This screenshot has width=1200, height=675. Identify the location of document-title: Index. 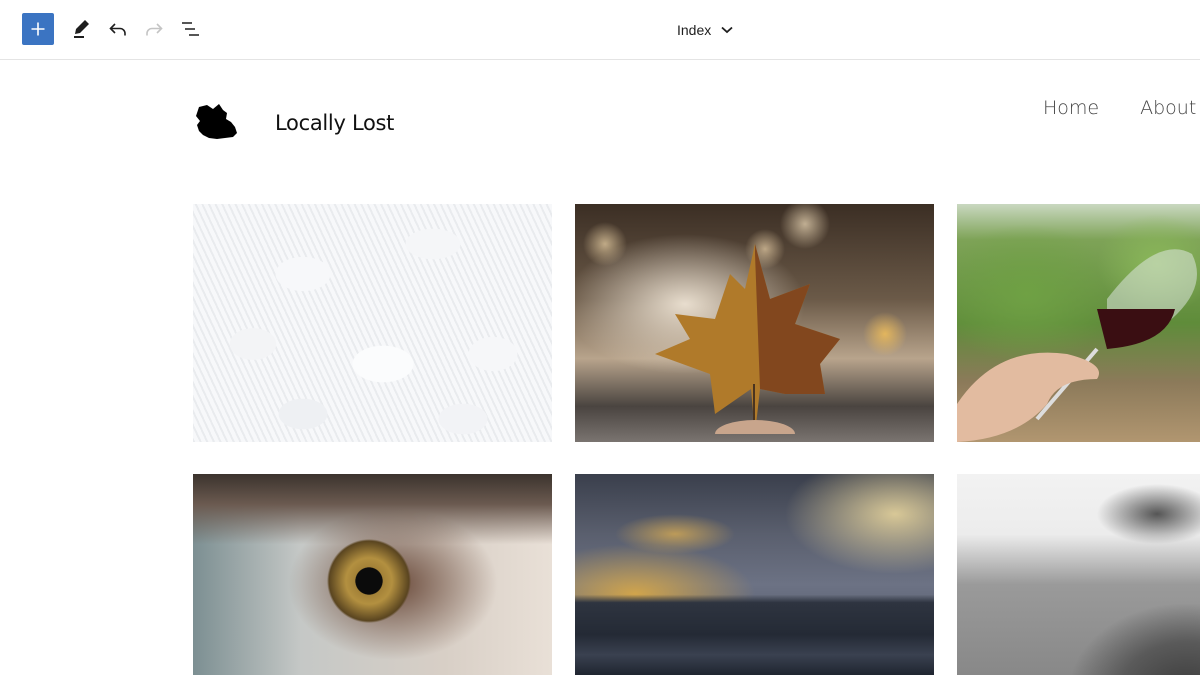
(694, 30).